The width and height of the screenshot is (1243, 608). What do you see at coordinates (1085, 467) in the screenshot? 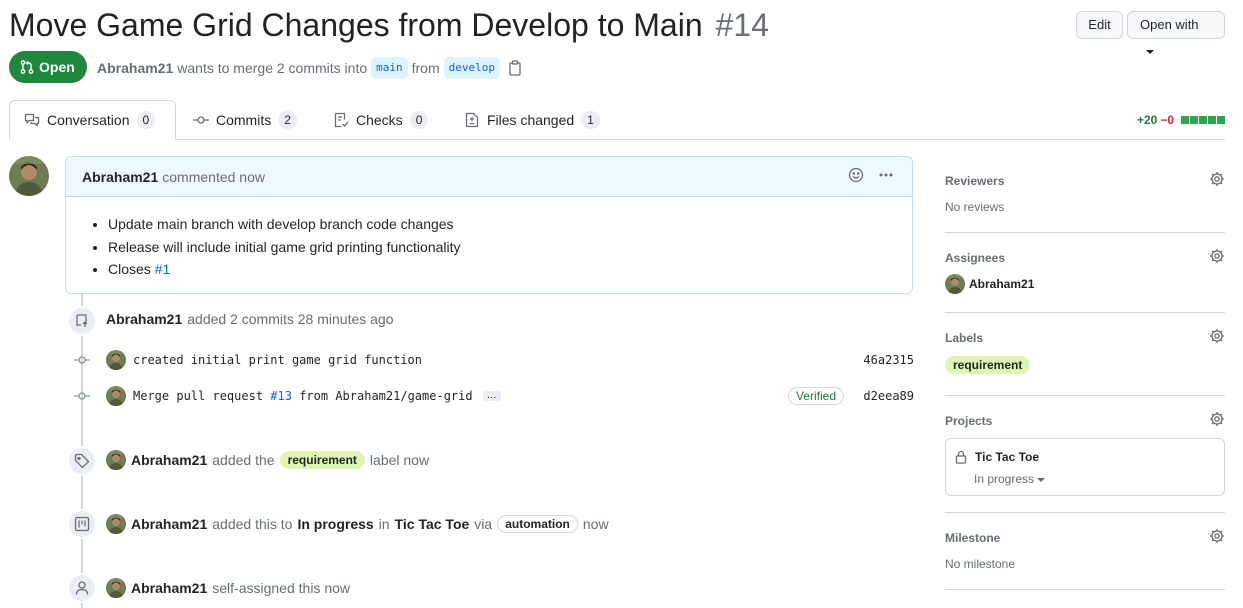
I see `project-card: Tic Tac Toe In progress` at bounding box center [1085, 467].